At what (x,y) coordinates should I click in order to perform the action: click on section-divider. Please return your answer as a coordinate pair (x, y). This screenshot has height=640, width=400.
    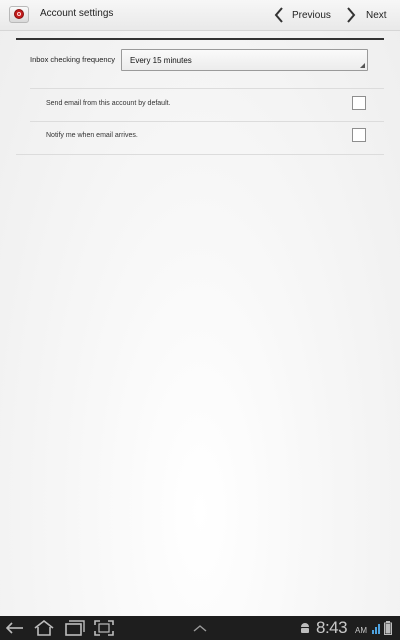
    Looking at the image, I should click on (200, 39).